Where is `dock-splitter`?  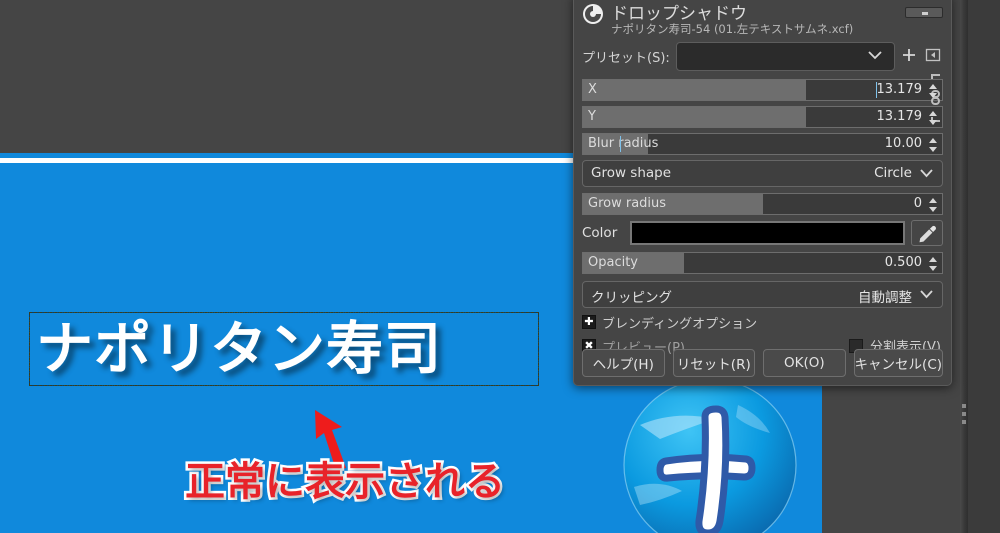 dock-splitter is located at coordinates (964, 266).